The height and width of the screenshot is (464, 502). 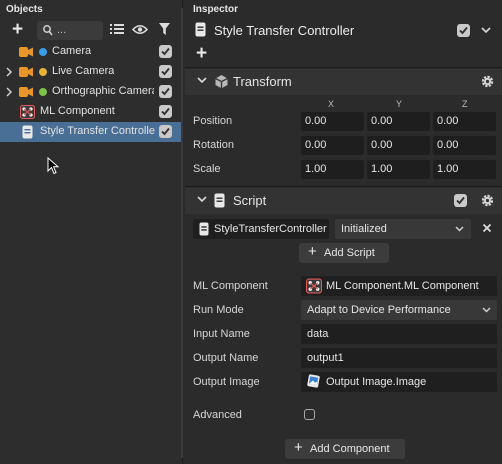 I want to click on section-title: Script, so click(x=250, y=200).